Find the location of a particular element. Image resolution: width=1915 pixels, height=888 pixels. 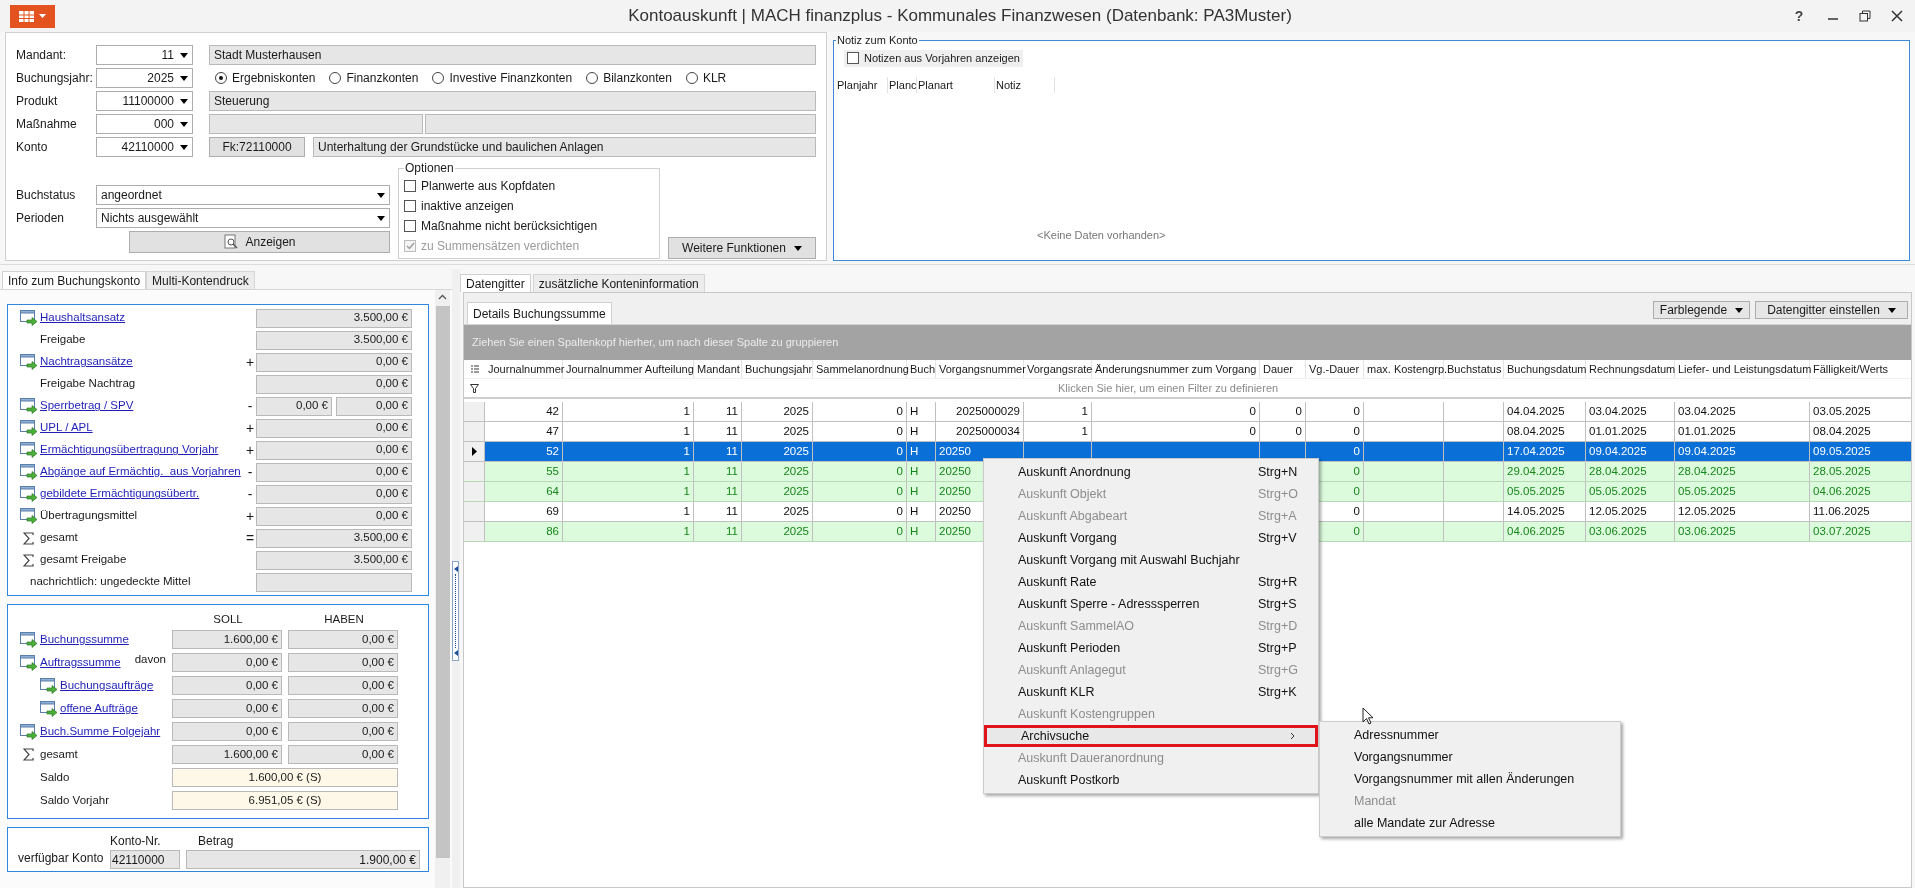

group-title: Optionen is located at coordinates (429, 168).